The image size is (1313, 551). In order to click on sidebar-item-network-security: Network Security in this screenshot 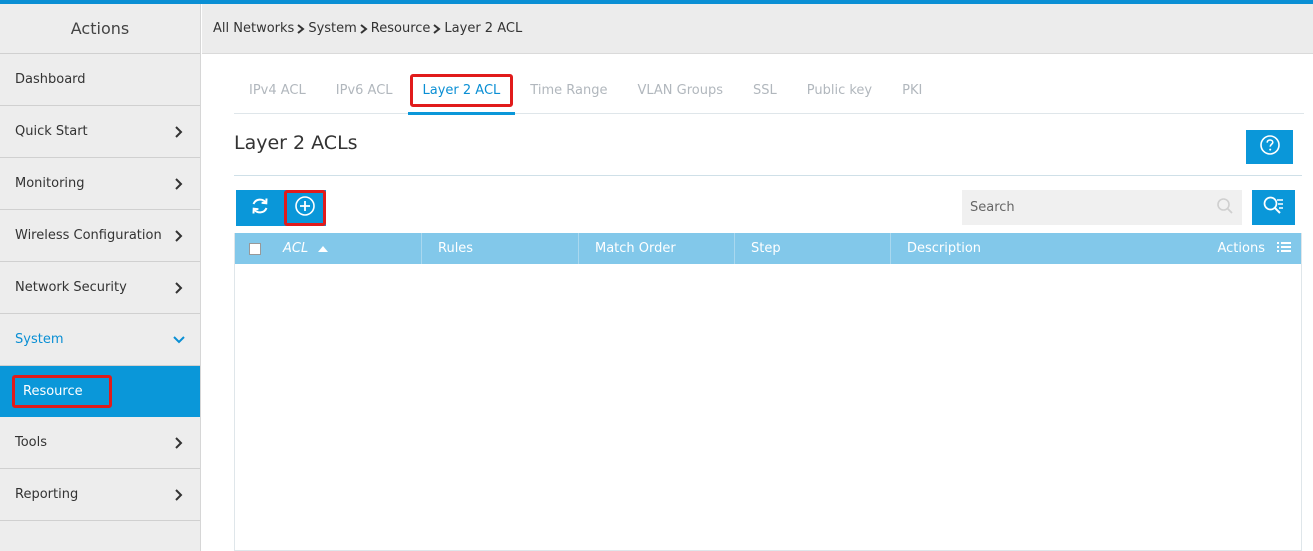, I will do `click(100, 288)`.